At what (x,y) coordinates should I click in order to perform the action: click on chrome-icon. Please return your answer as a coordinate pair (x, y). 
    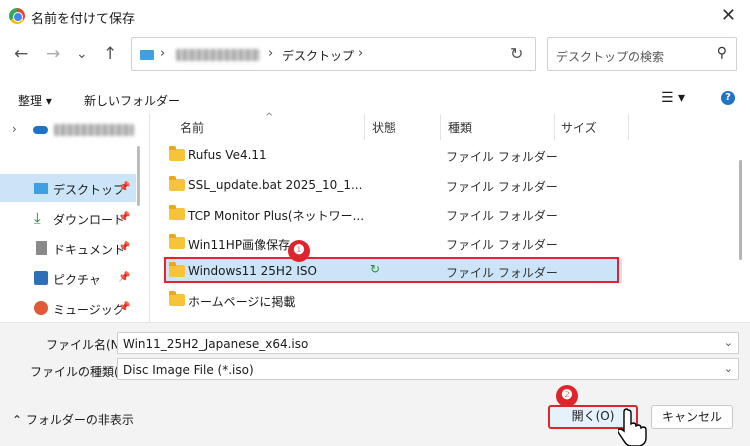
    Looking at the image, I should click on (17, 16).